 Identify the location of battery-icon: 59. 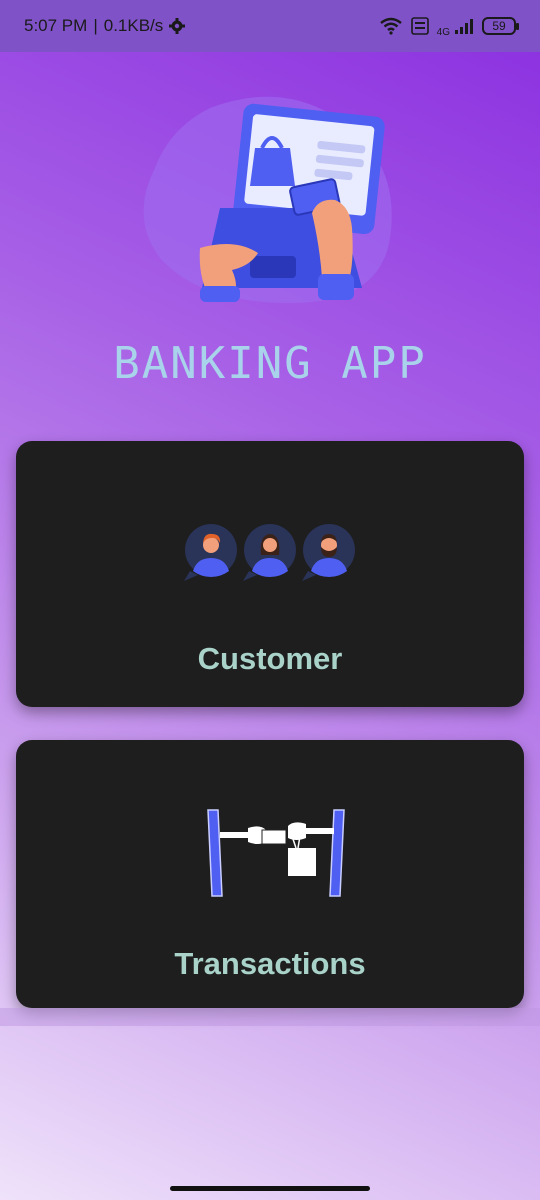
(500, 26).